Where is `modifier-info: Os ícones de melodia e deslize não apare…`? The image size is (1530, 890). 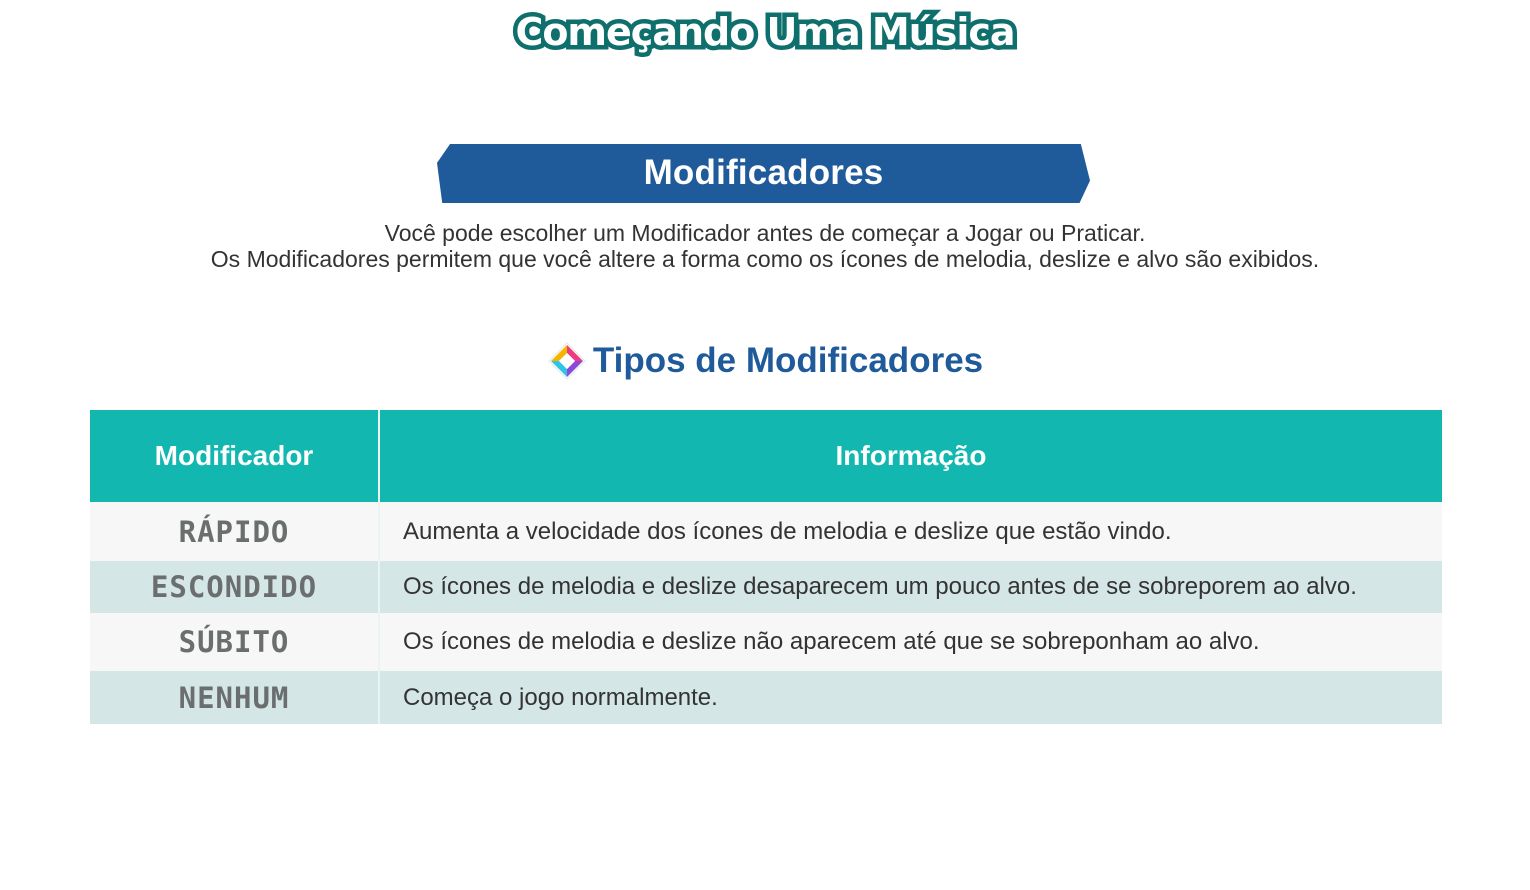
modifier-info: Os ícones de melodia e deslize não apare… is located at coordinates (831, 641).